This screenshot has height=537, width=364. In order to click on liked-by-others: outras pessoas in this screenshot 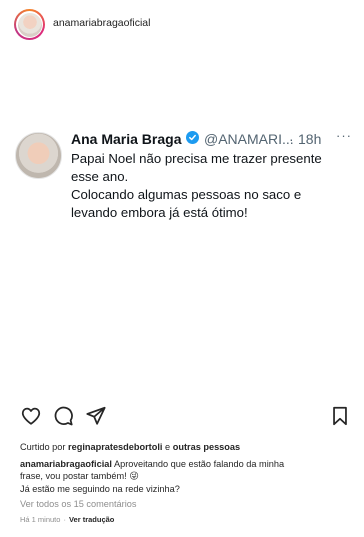, I will do `click(206, 447)`.